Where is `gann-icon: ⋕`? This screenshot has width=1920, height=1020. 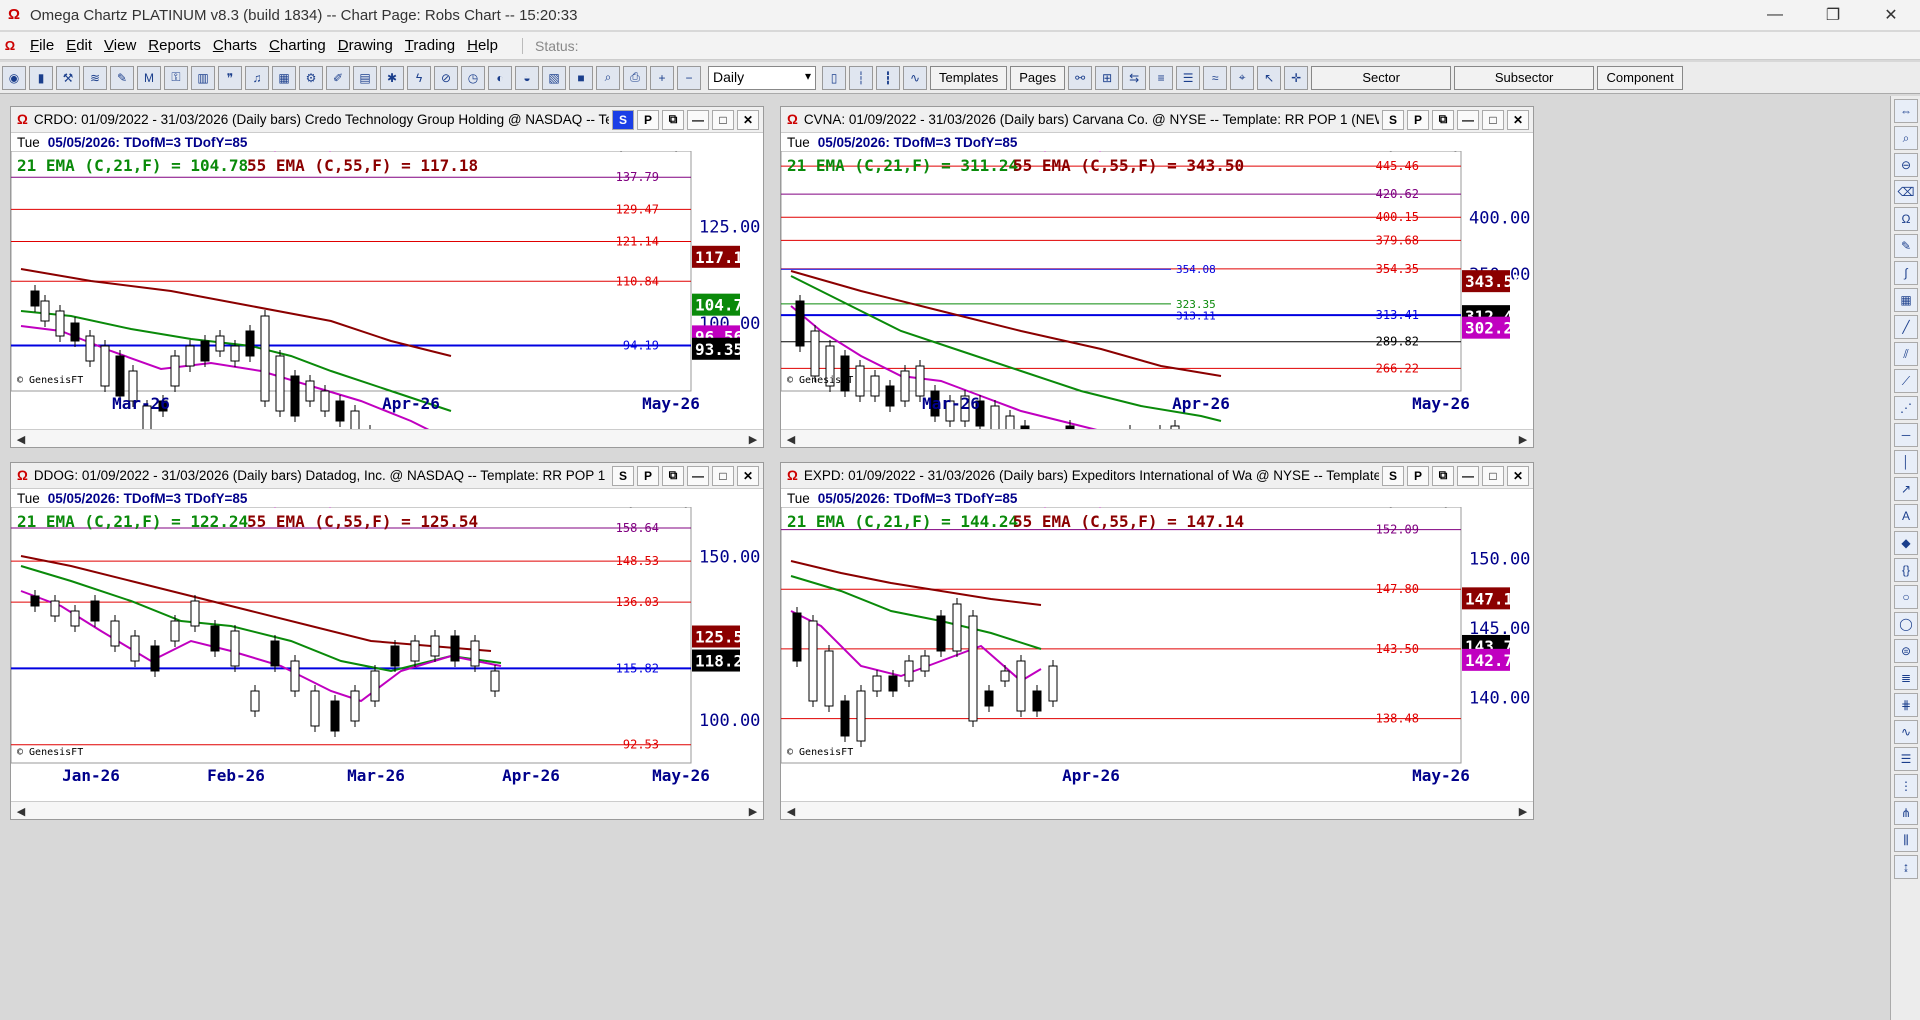
gann-icon: ⋕ is located at coordinates (1906, 705).